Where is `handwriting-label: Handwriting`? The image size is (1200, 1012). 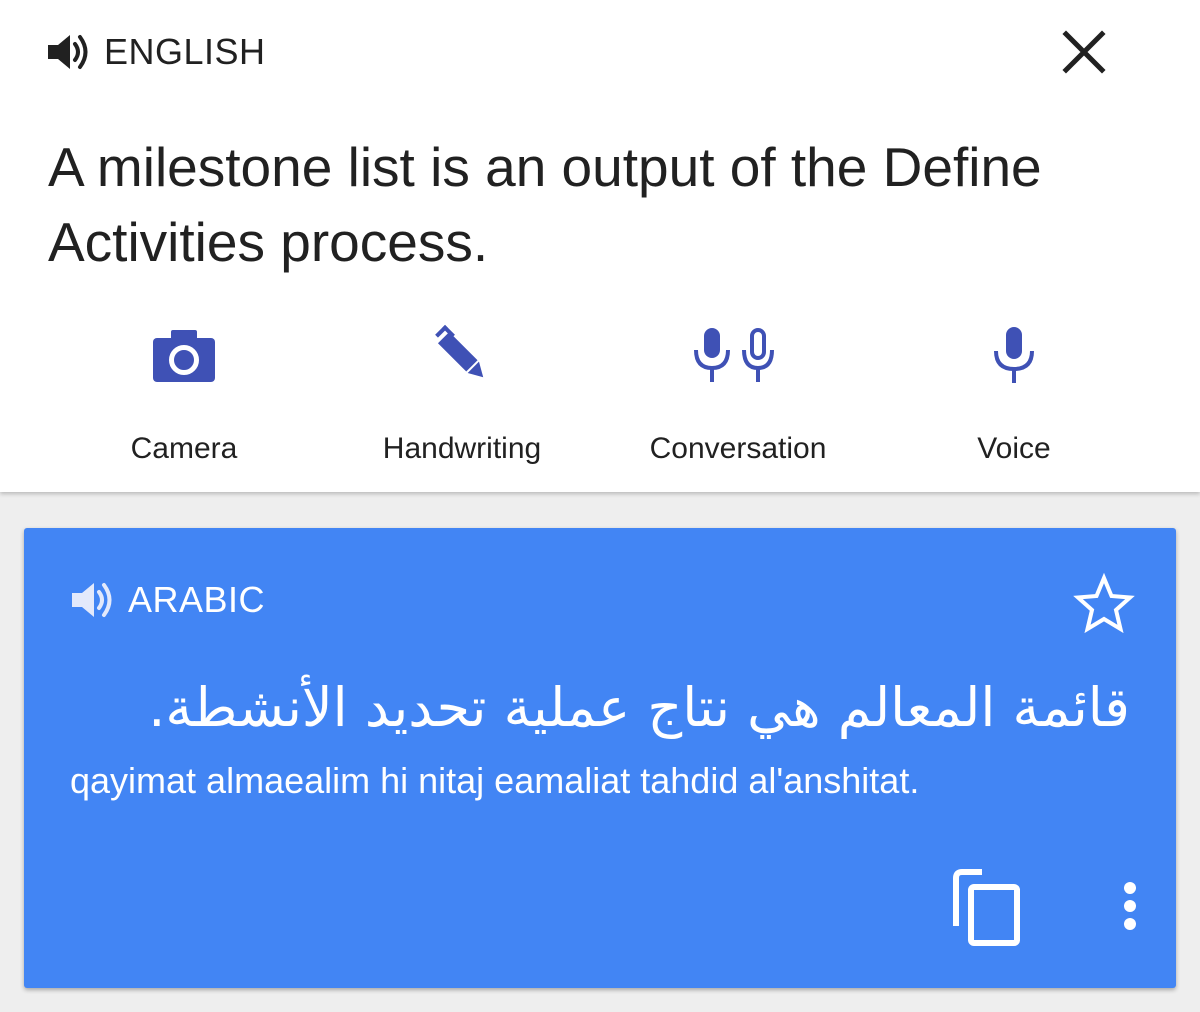
handwriting-label: Handwriting is located at coordinates (462, 448).